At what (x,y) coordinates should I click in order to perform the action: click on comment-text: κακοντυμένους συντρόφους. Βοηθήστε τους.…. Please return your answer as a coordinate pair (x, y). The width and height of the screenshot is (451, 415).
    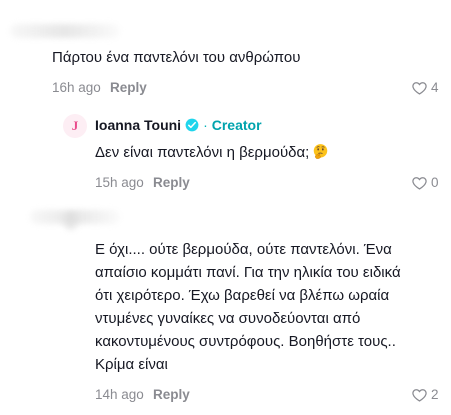
    Looking at the image, I should click on (245, 341).